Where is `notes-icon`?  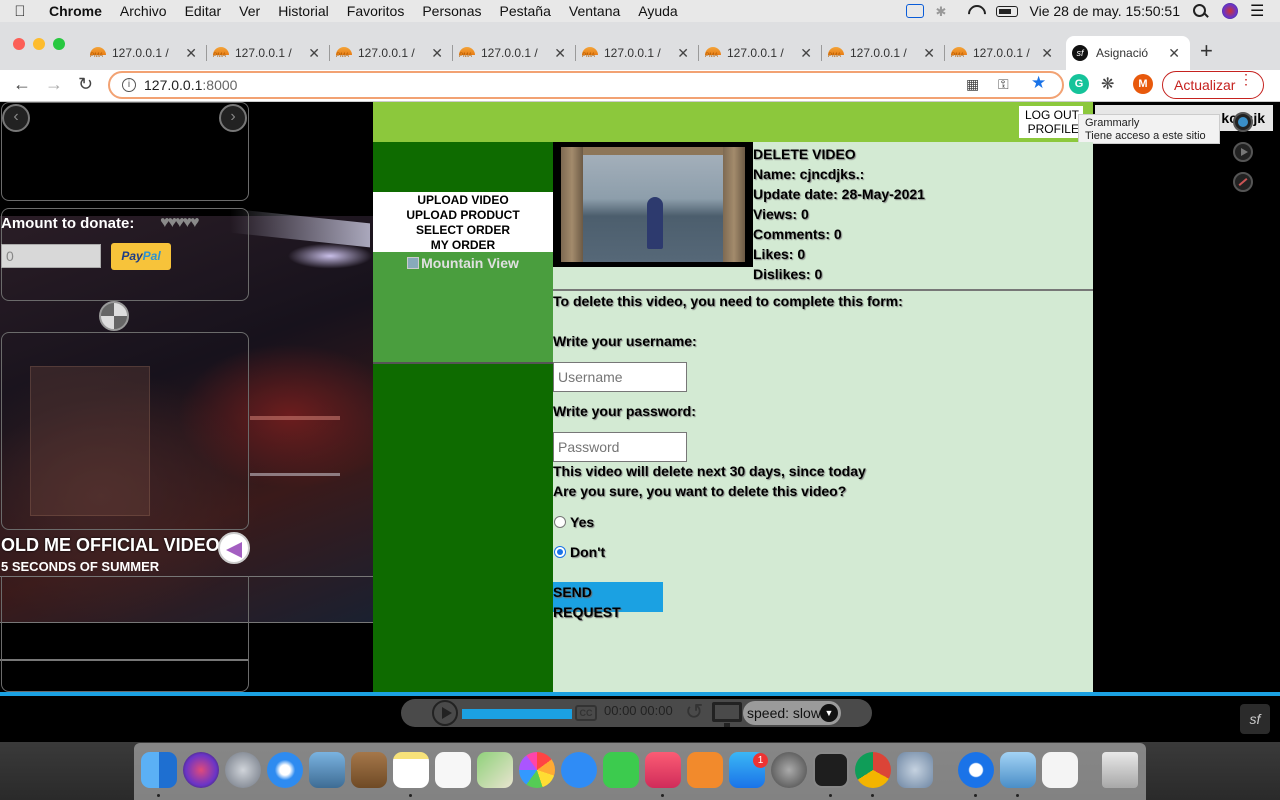 notes-icon is located at coordinates (411, 770).